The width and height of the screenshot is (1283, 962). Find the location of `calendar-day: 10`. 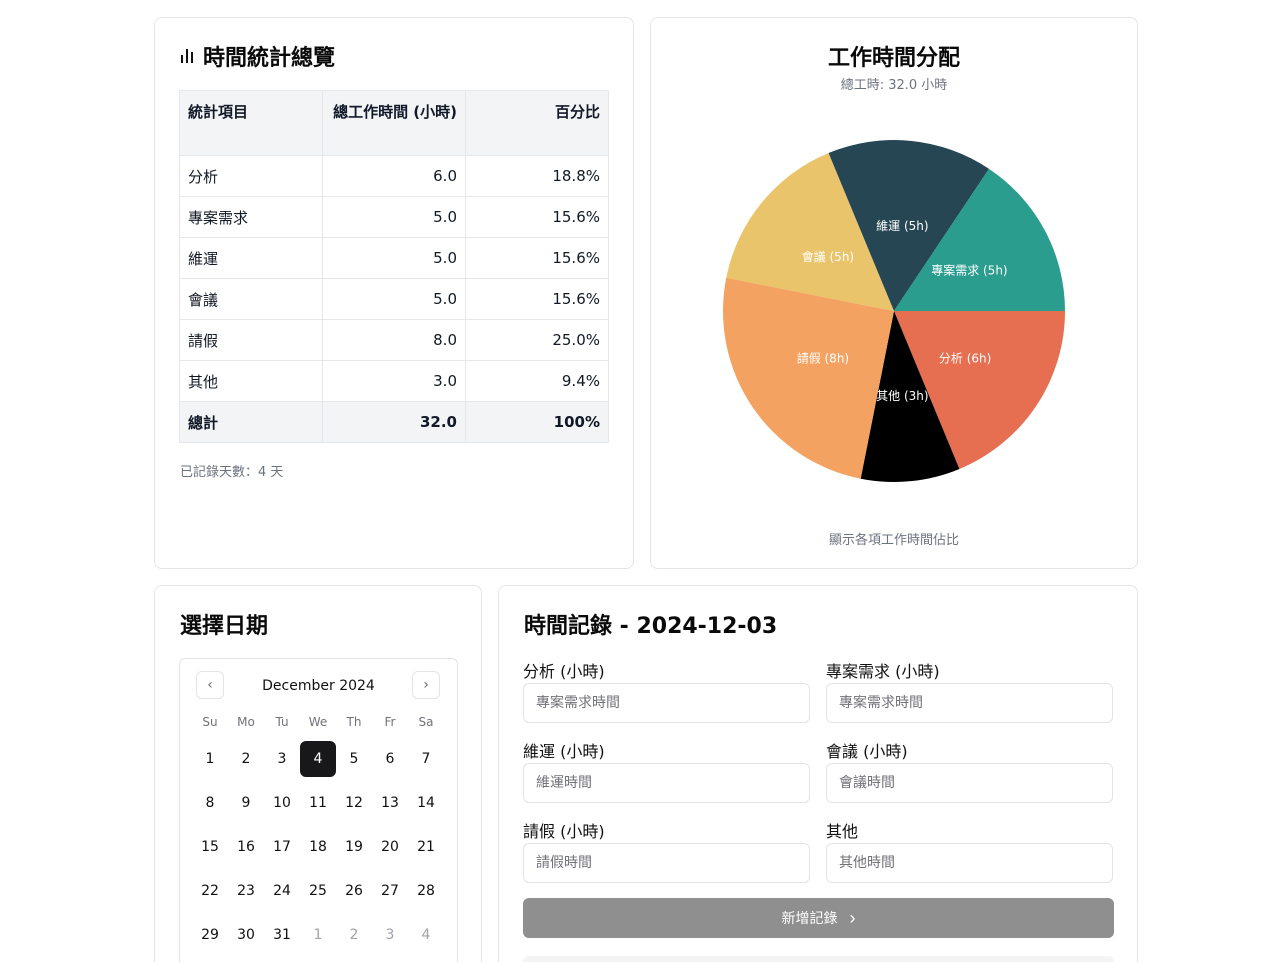

calendar-day: 10 is located at coordinates (282, 803).